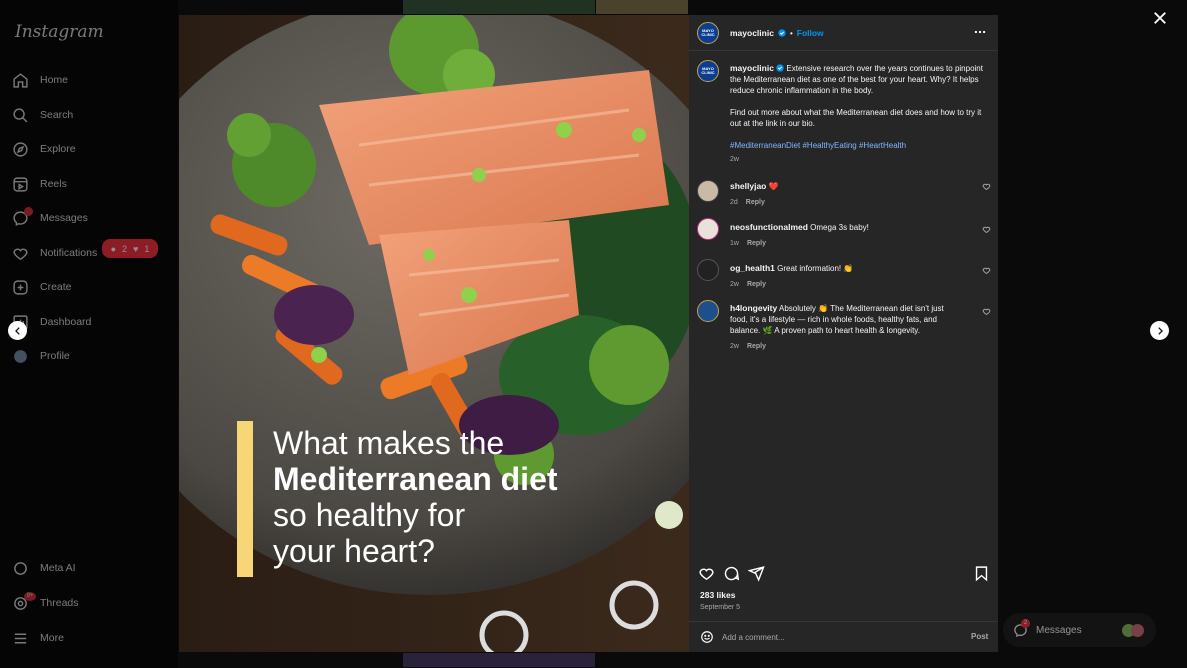  Describe the element at coordinates (752, 268) in the screenshot. I see `commenter-username: og_health1` at that location.